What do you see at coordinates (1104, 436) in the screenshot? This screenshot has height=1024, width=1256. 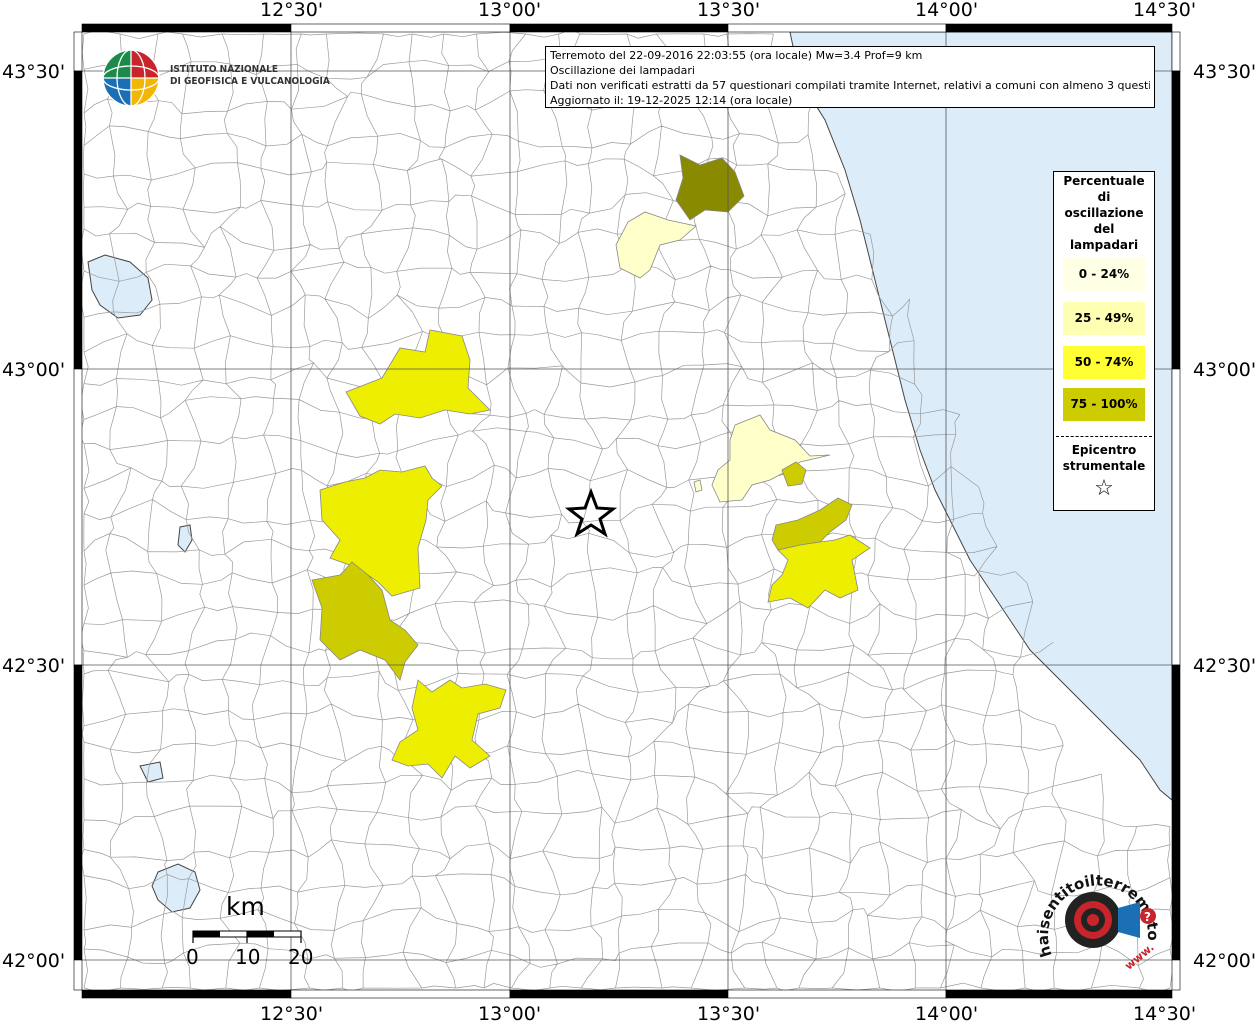 I see `legend-separator` at bounding box center [1104, 436].